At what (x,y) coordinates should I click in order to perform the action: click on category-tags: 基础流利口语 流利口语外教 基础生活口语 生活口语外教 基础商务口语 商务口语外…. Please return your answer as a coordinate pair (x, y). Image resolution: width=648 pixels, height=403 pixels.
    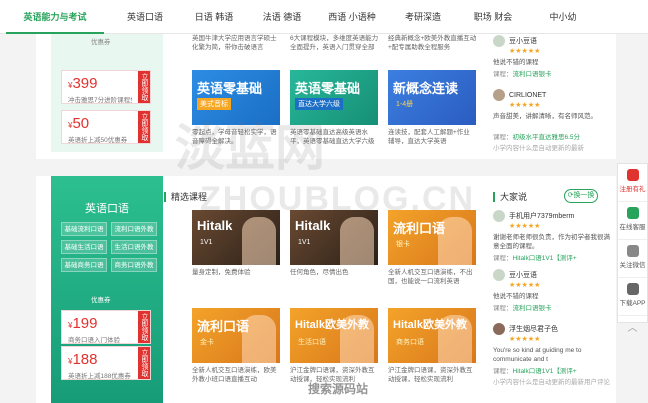
    Looking at the image, I should click on (109, 247).